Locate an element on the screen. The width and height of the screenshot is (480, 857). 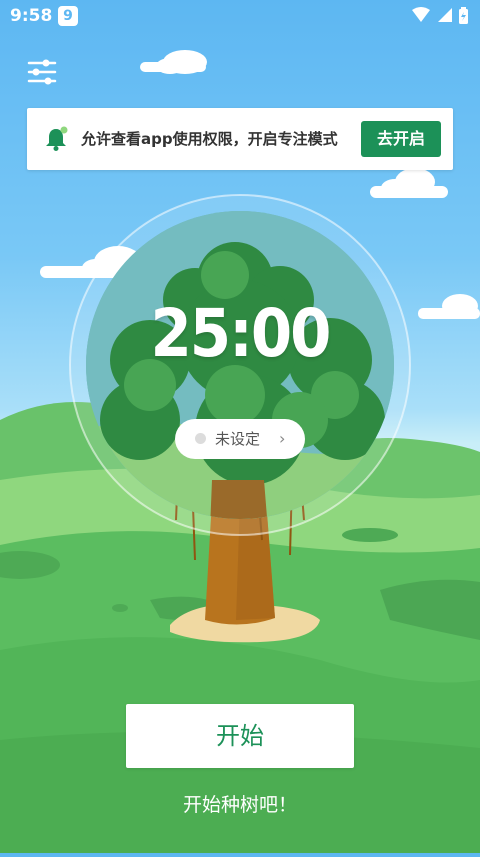
tag-selector-button: 未设定 › is located at coordinates (240, 439).